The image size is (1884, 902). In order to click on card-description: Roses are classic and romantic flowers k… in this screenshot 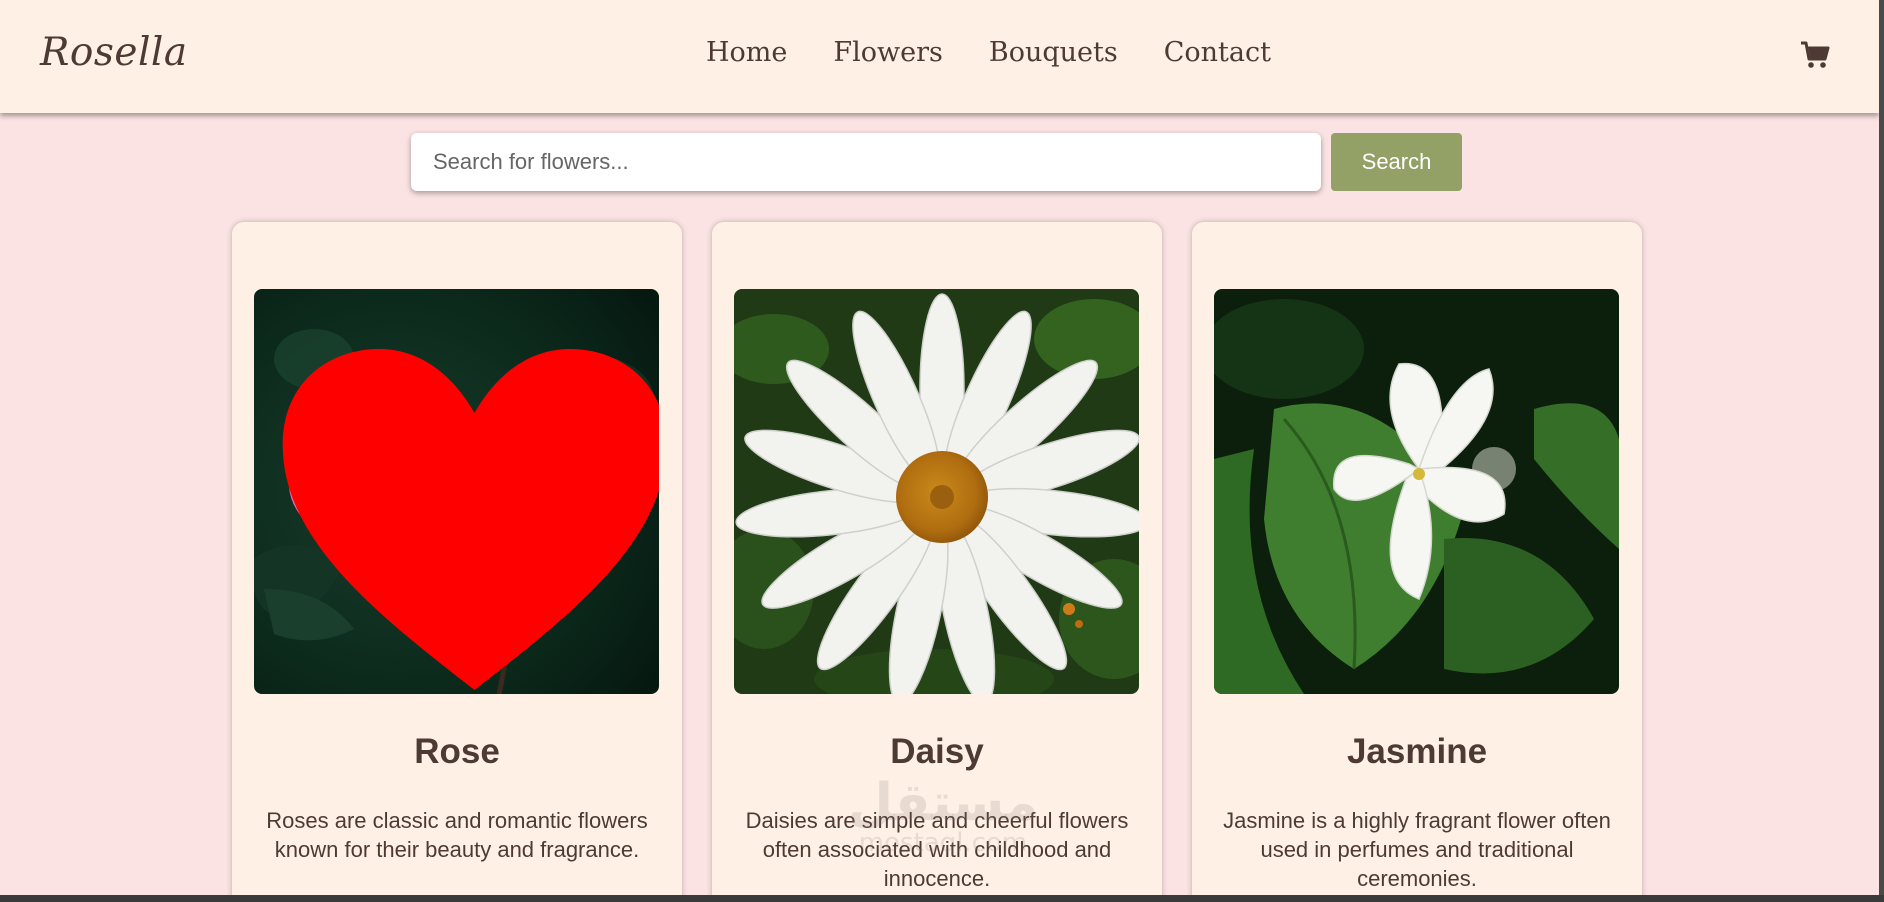, I will do `click(457, 835)`.